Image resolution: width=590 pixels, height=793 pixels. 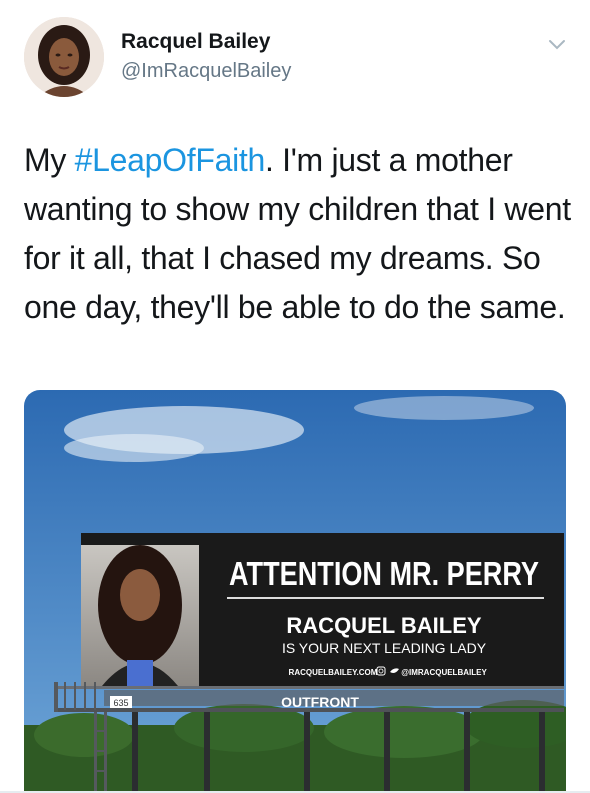 I want to click on chevron-down-icon, so click(x=557, y=44).